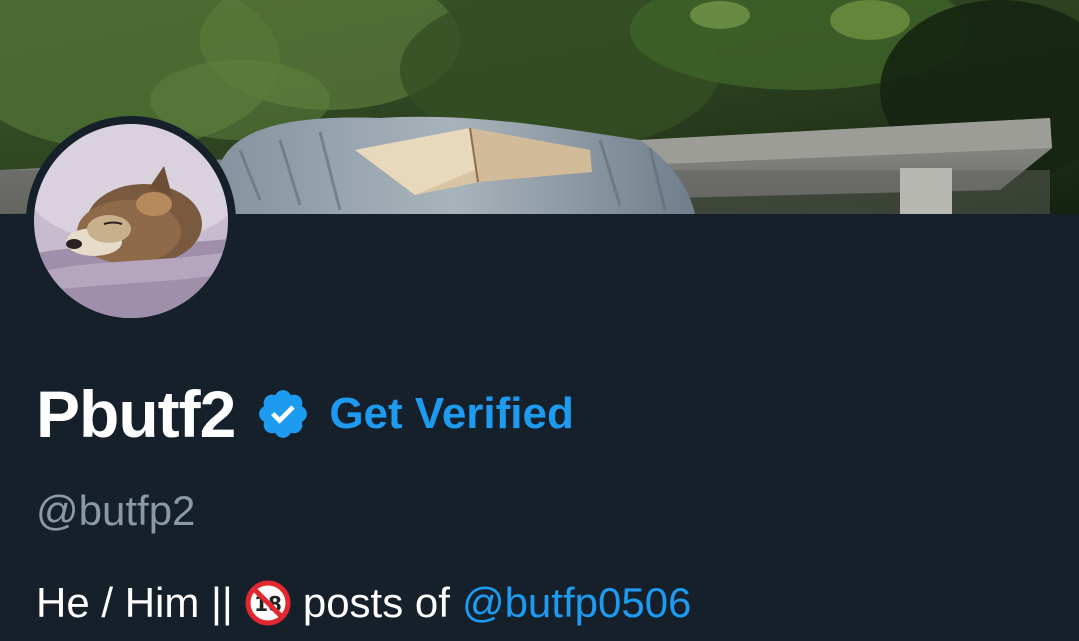  What do you see at coordinates (576, 603) in the screenshot?
I see `bio-mention-link: @butfp0506` at bounding box center [576, 603].